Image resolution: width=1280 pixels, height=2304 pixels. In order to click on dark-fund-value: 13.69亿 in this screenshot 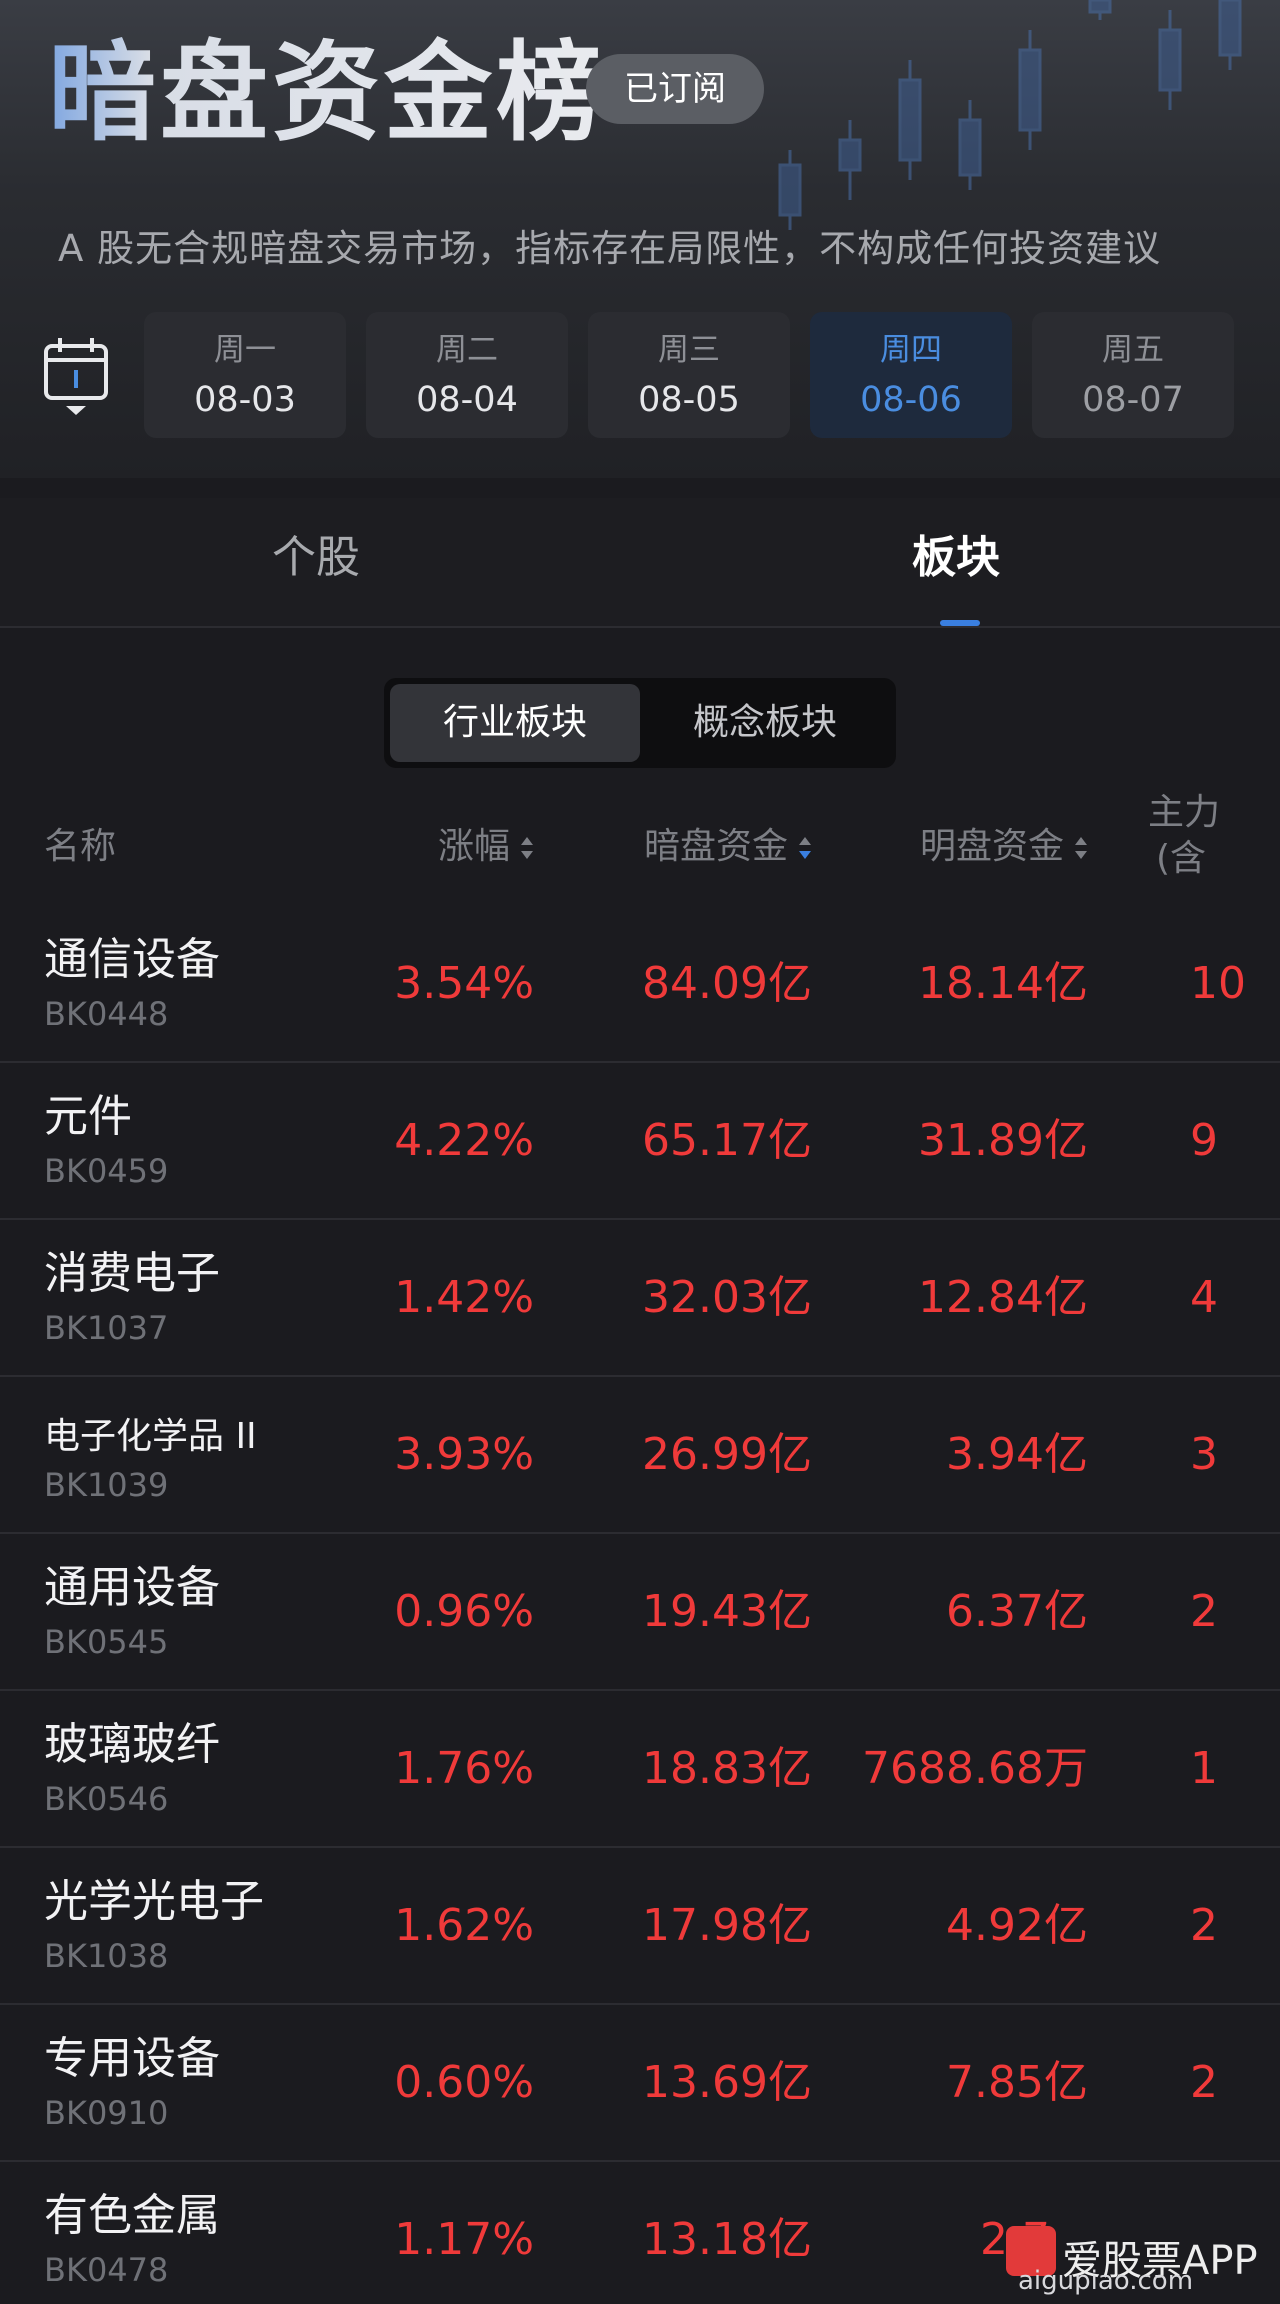, I will do `click(727, 2082)`.